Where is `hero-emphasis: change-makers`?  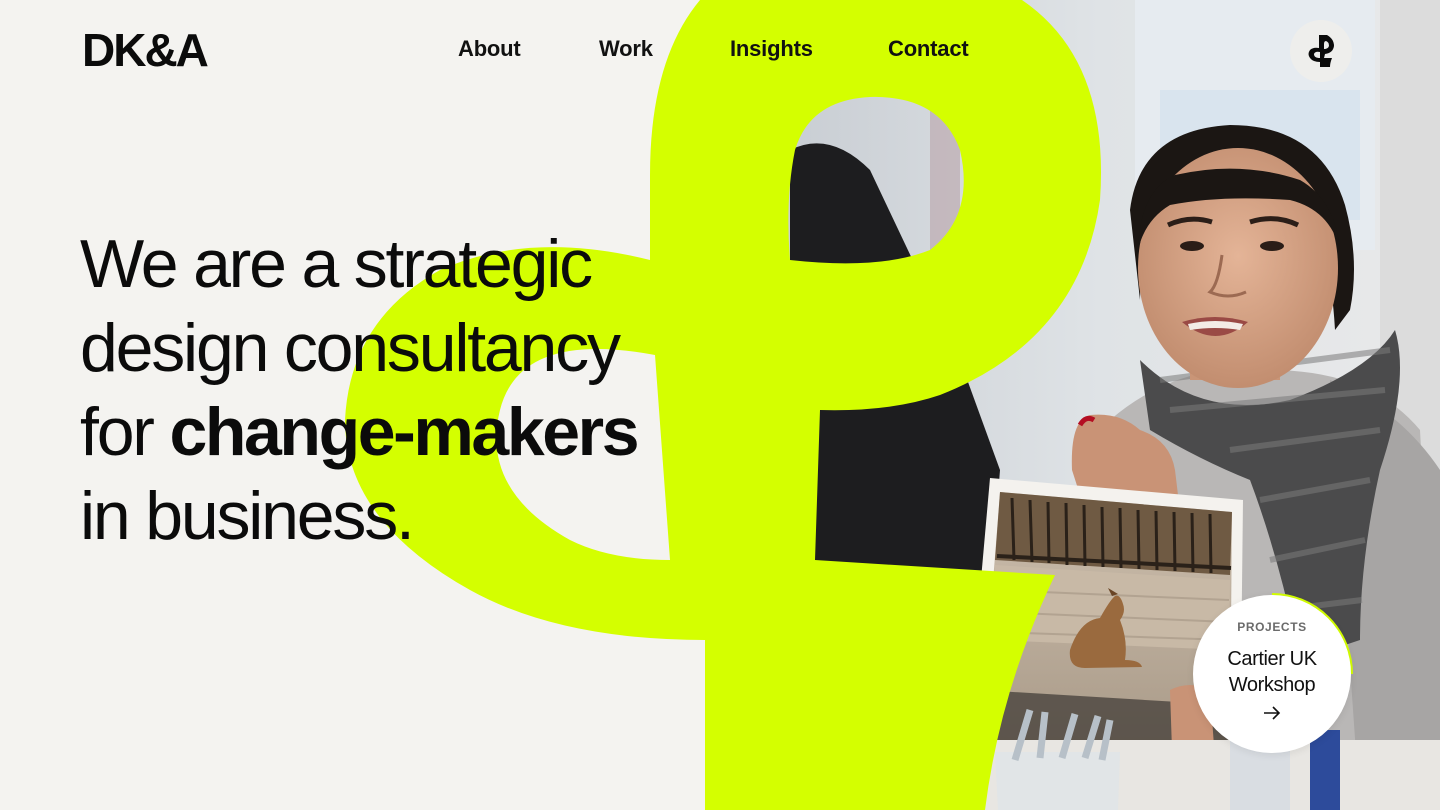 hero-emphasis: change-makers is located at coordinates (404, 432).